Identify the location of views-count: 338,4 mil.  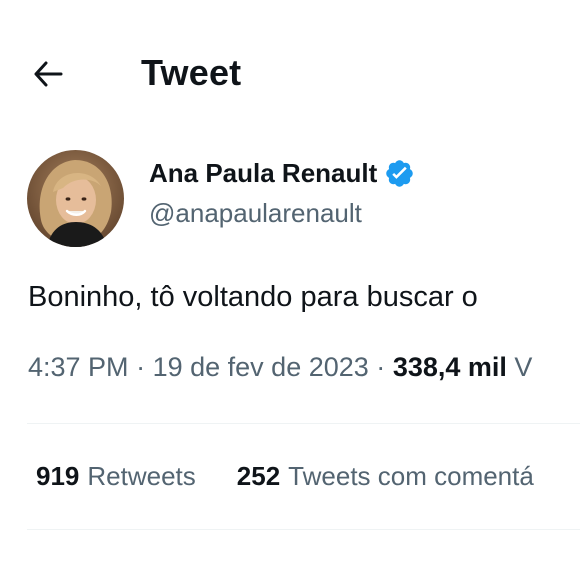
(449, 367).